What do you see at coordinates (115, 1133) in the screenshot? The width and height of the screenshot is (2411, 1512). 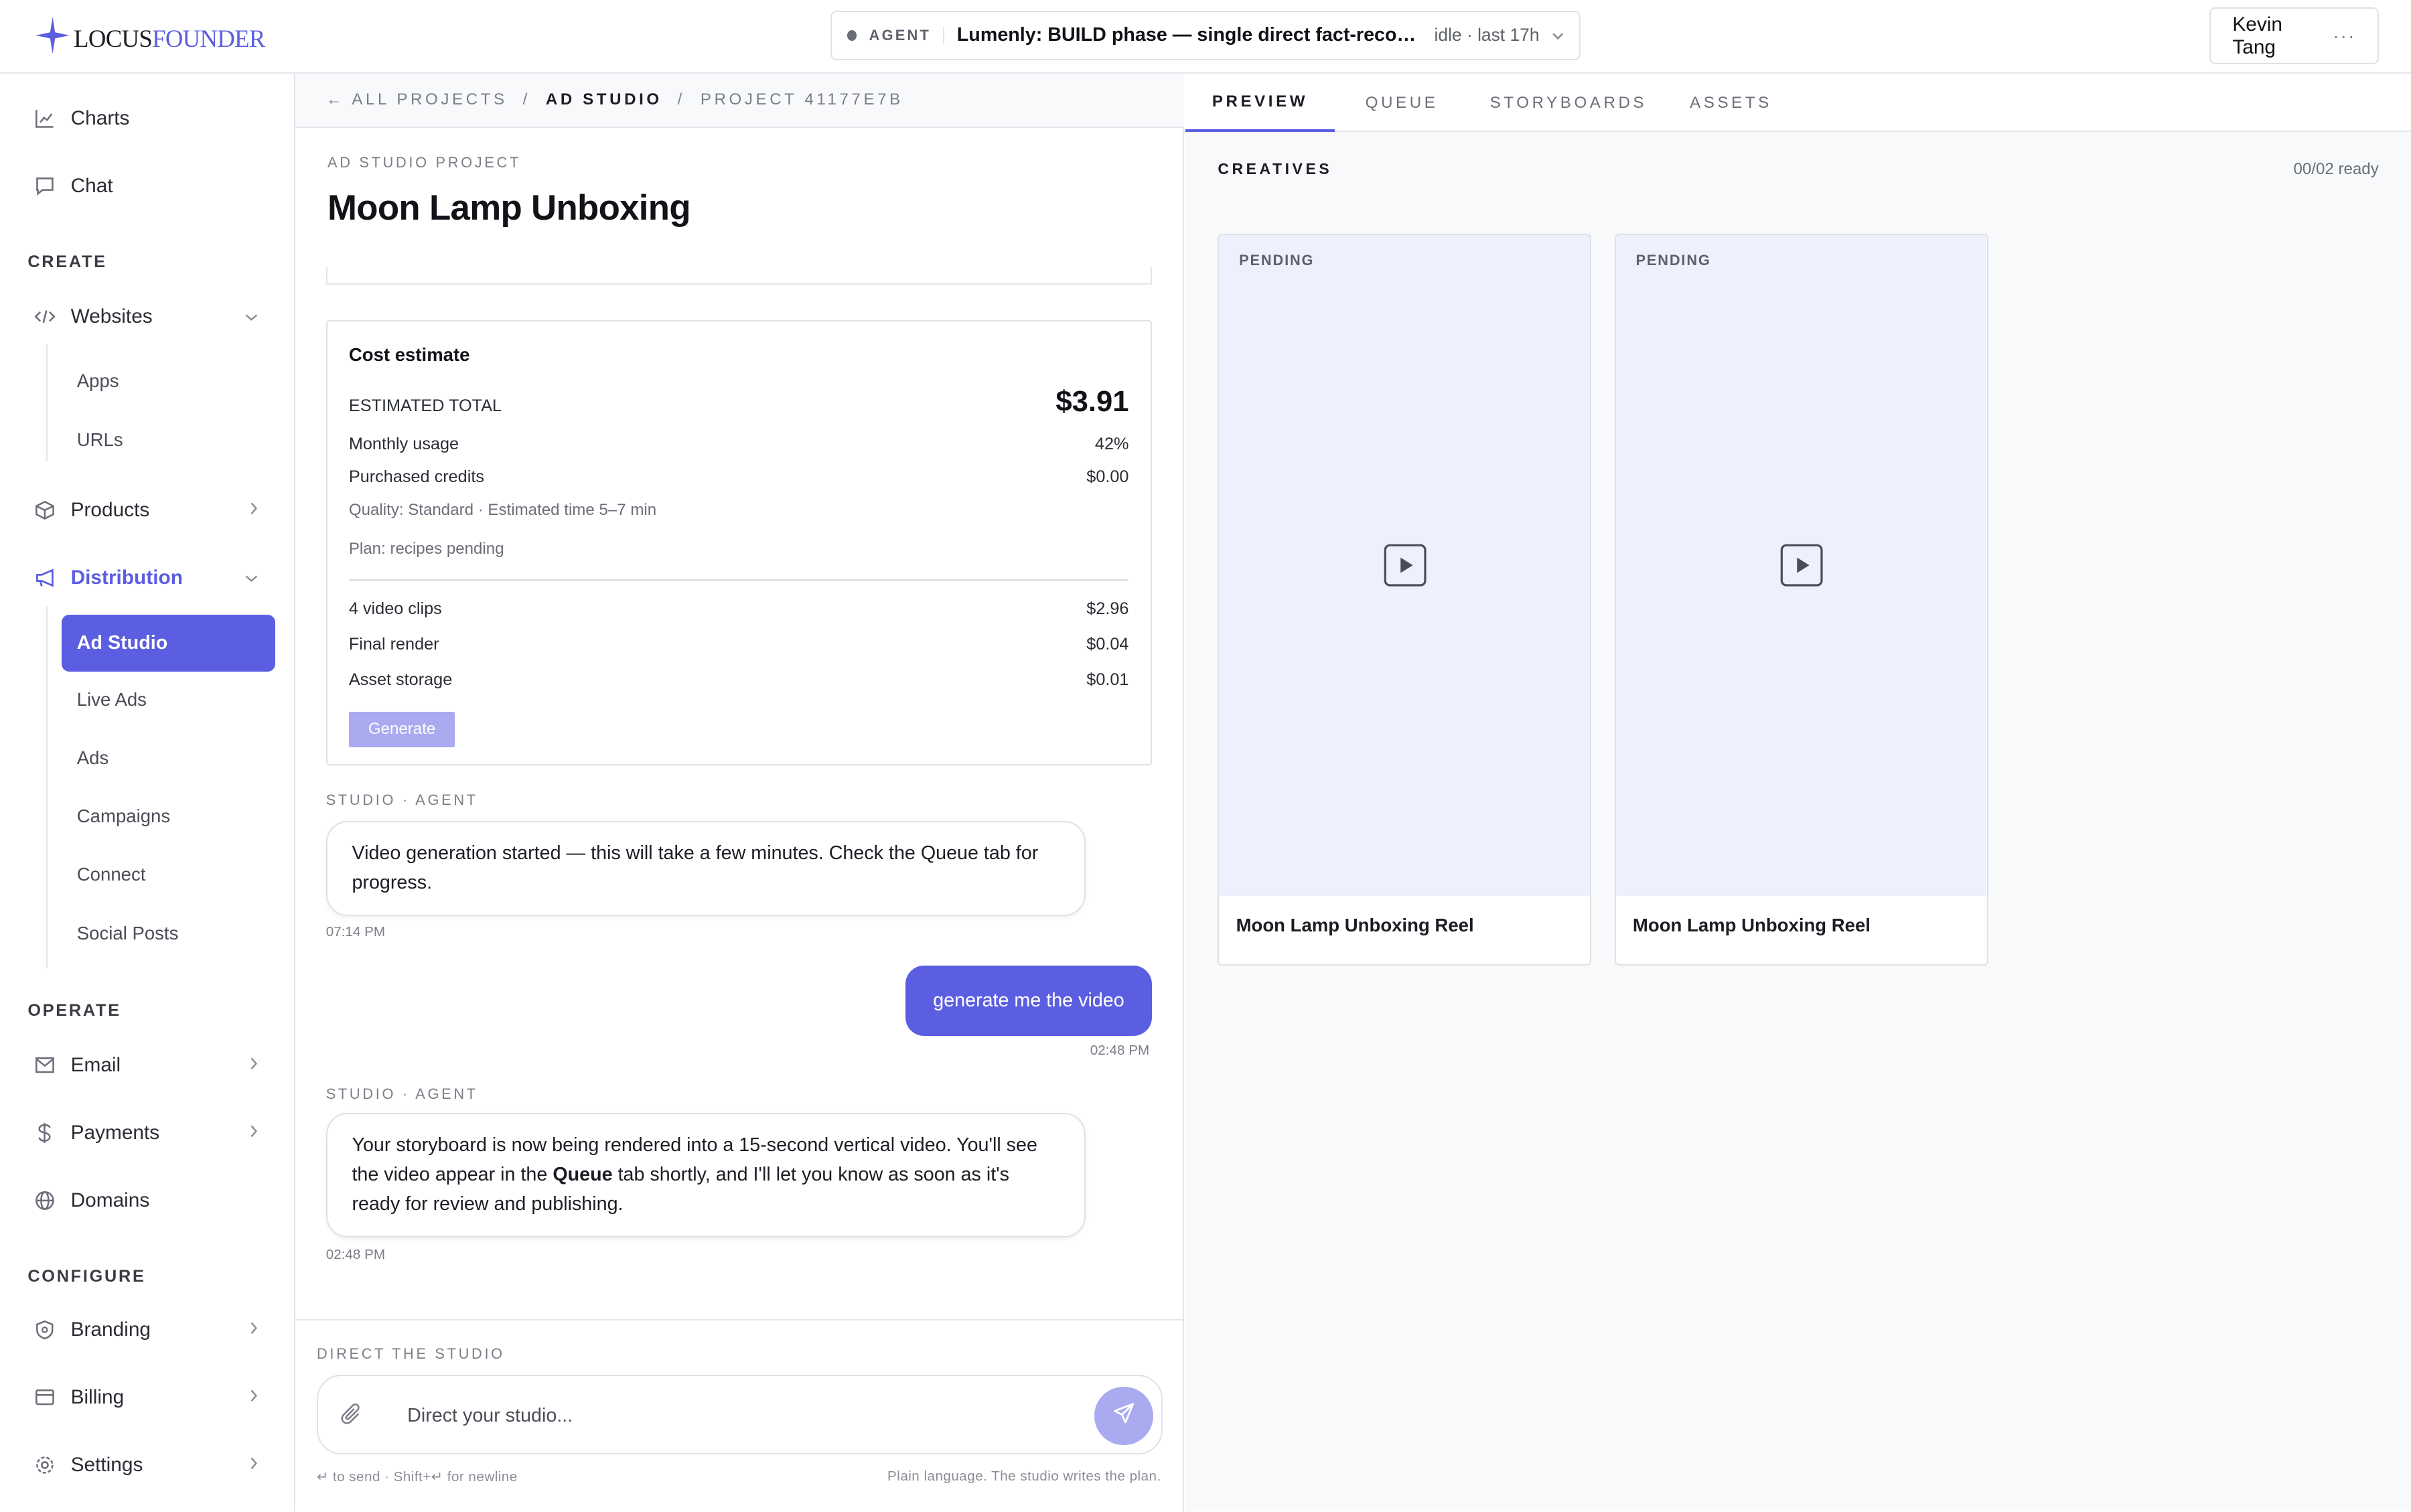 I see `sidebar-item-label: Payments` at bounding box center [115, 1133].